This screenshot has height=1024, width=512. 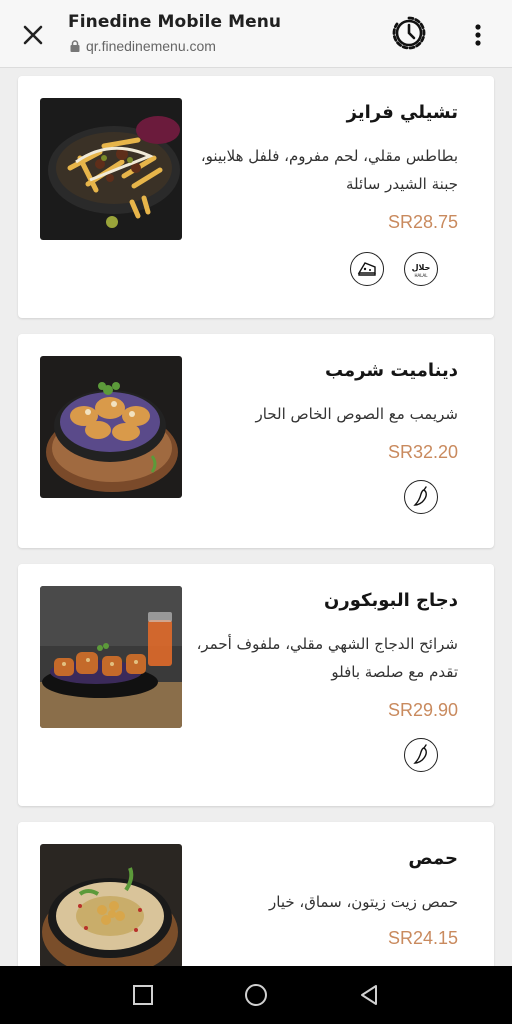 I want to click on home-button, so click(x=256, y=995).